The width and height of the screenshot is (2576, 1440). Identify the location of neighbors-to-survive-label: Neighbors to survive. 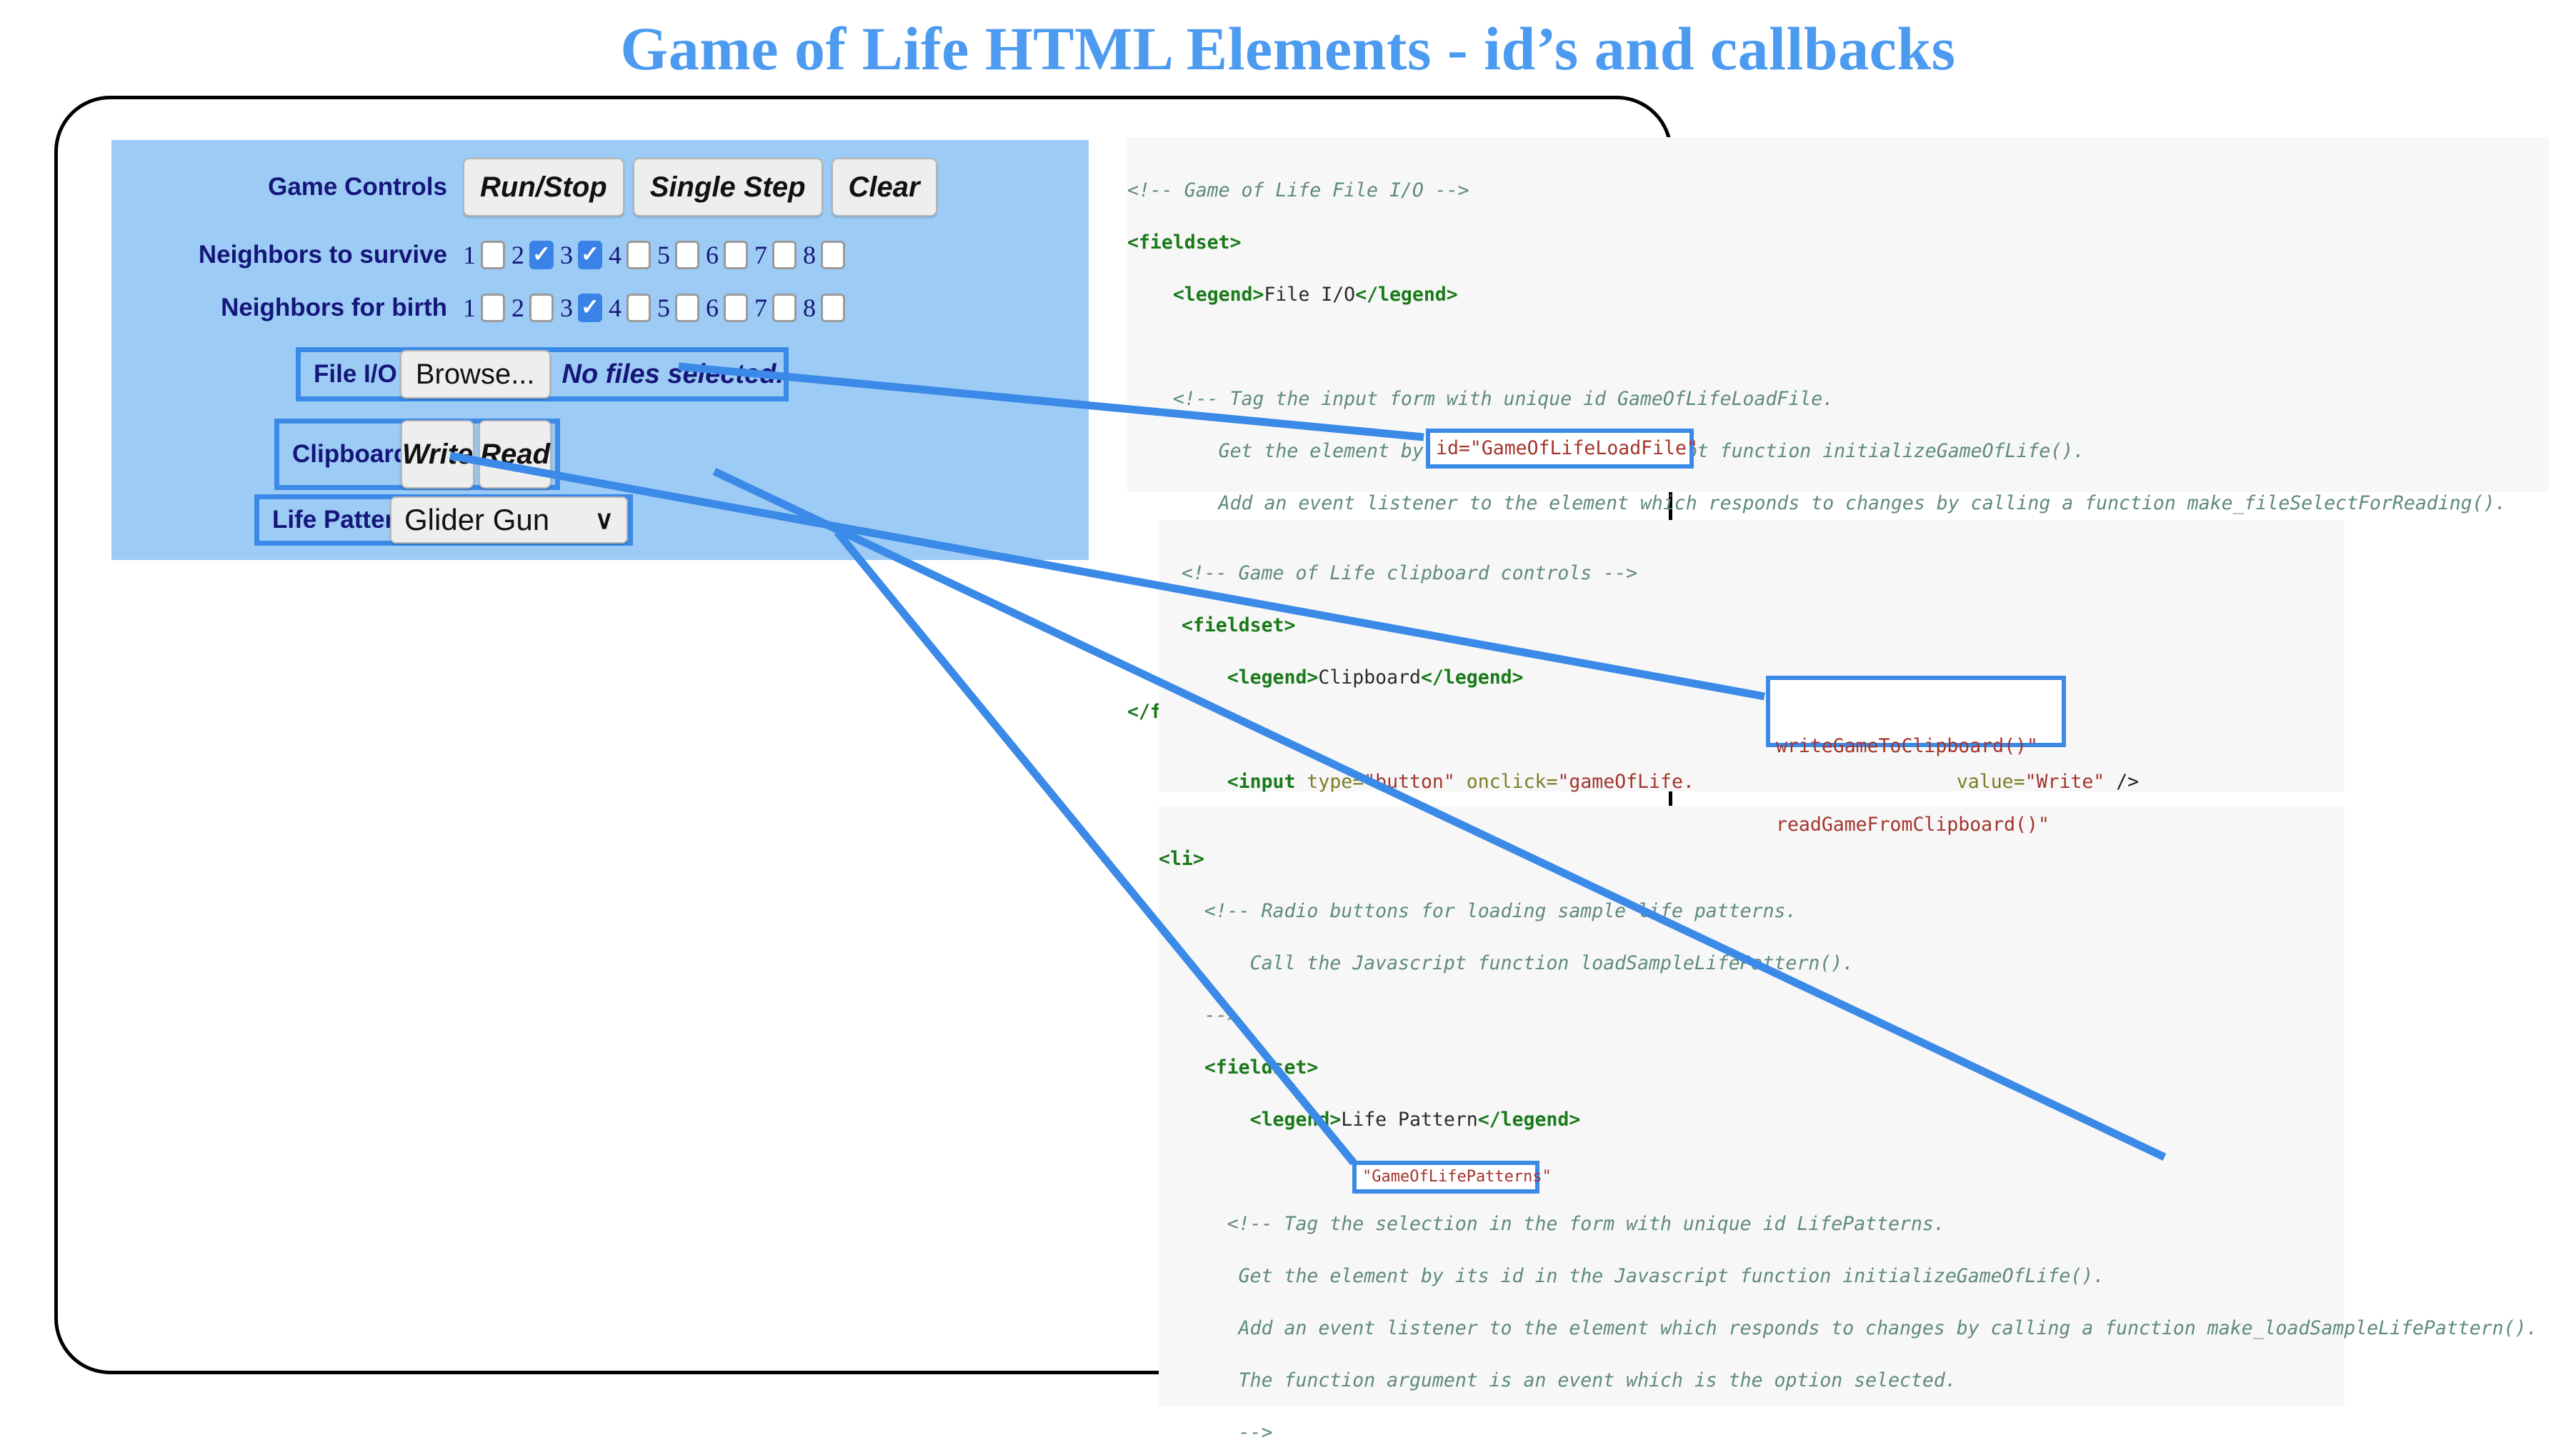
(323, 255).